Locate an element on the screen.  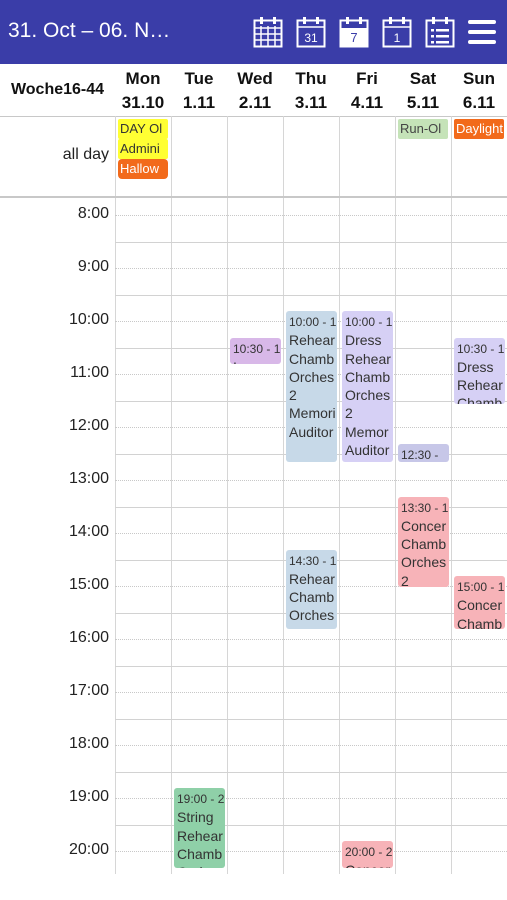
svg-text: 31 is located at coordinates (311, 38).